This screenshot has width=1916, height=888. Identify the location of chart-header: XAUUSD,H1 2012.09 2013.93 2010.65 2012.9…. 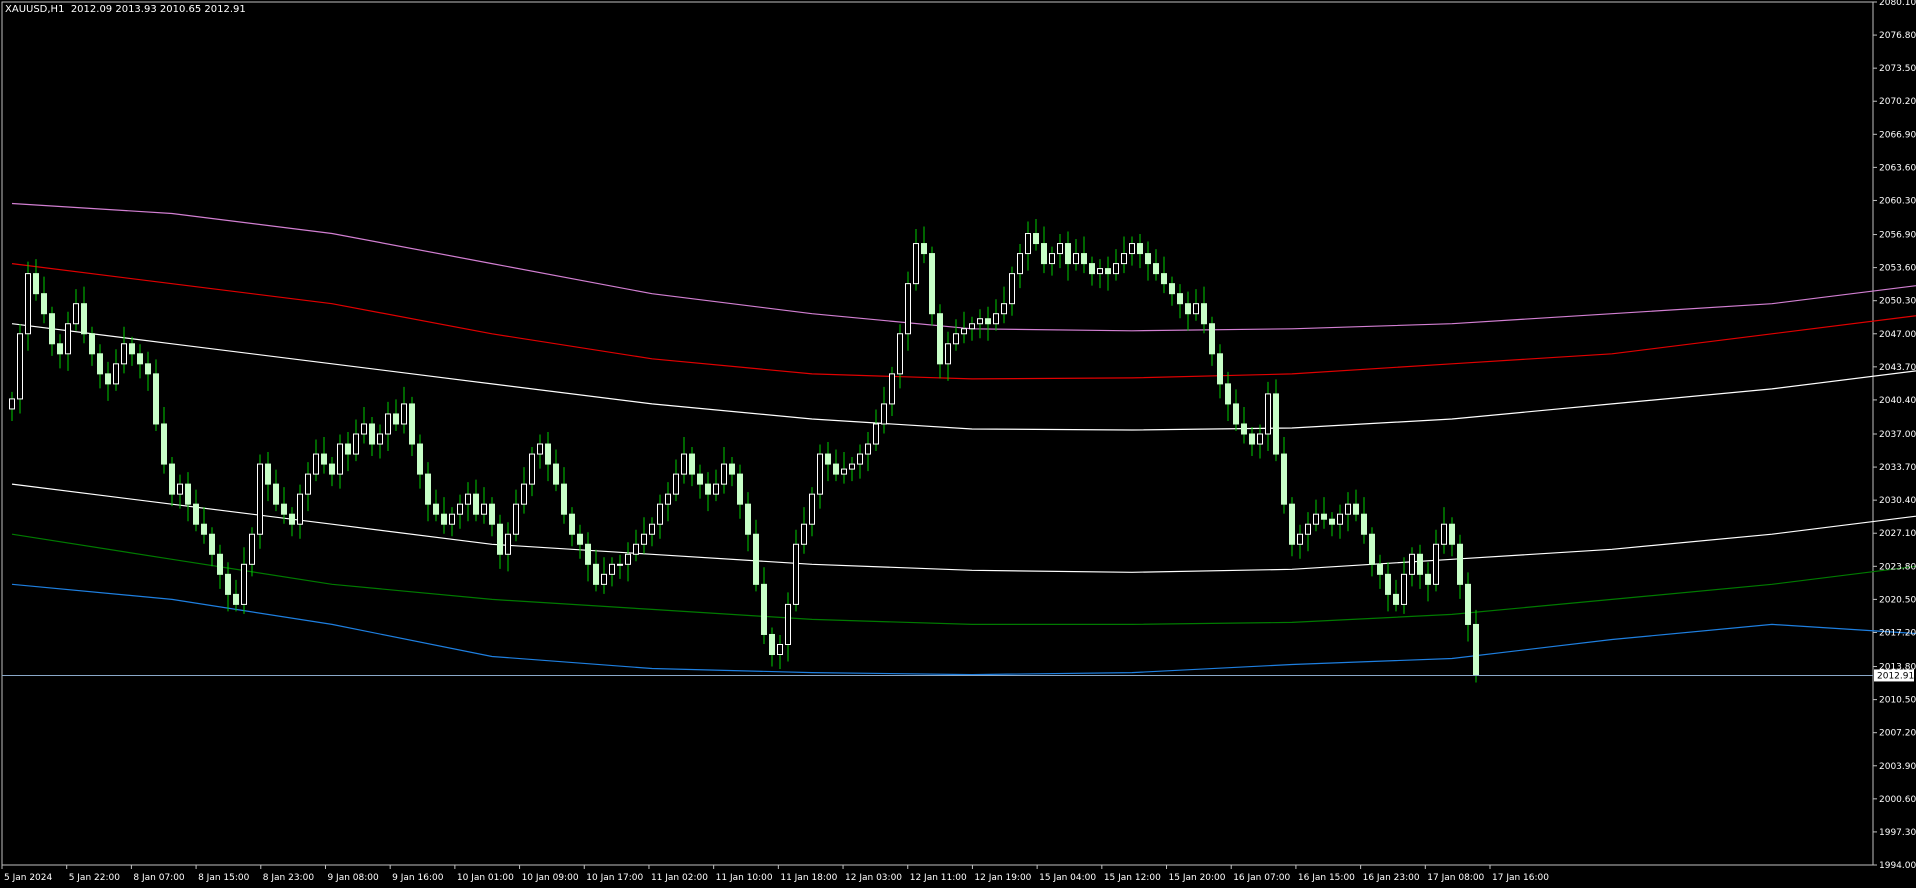
(125, 9).